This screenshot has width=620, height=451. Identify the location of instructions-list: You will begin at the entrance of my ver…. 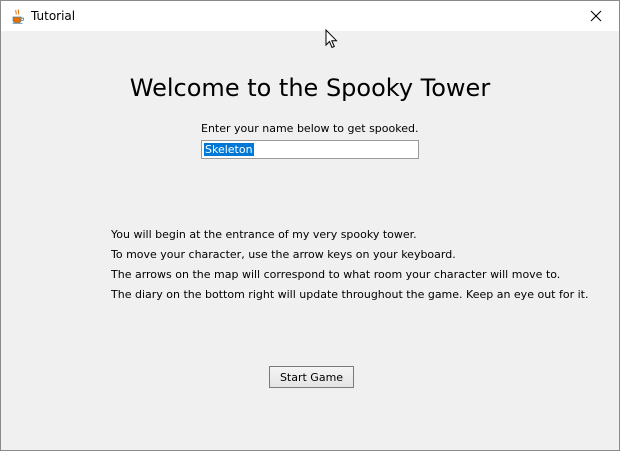
(349, 268).